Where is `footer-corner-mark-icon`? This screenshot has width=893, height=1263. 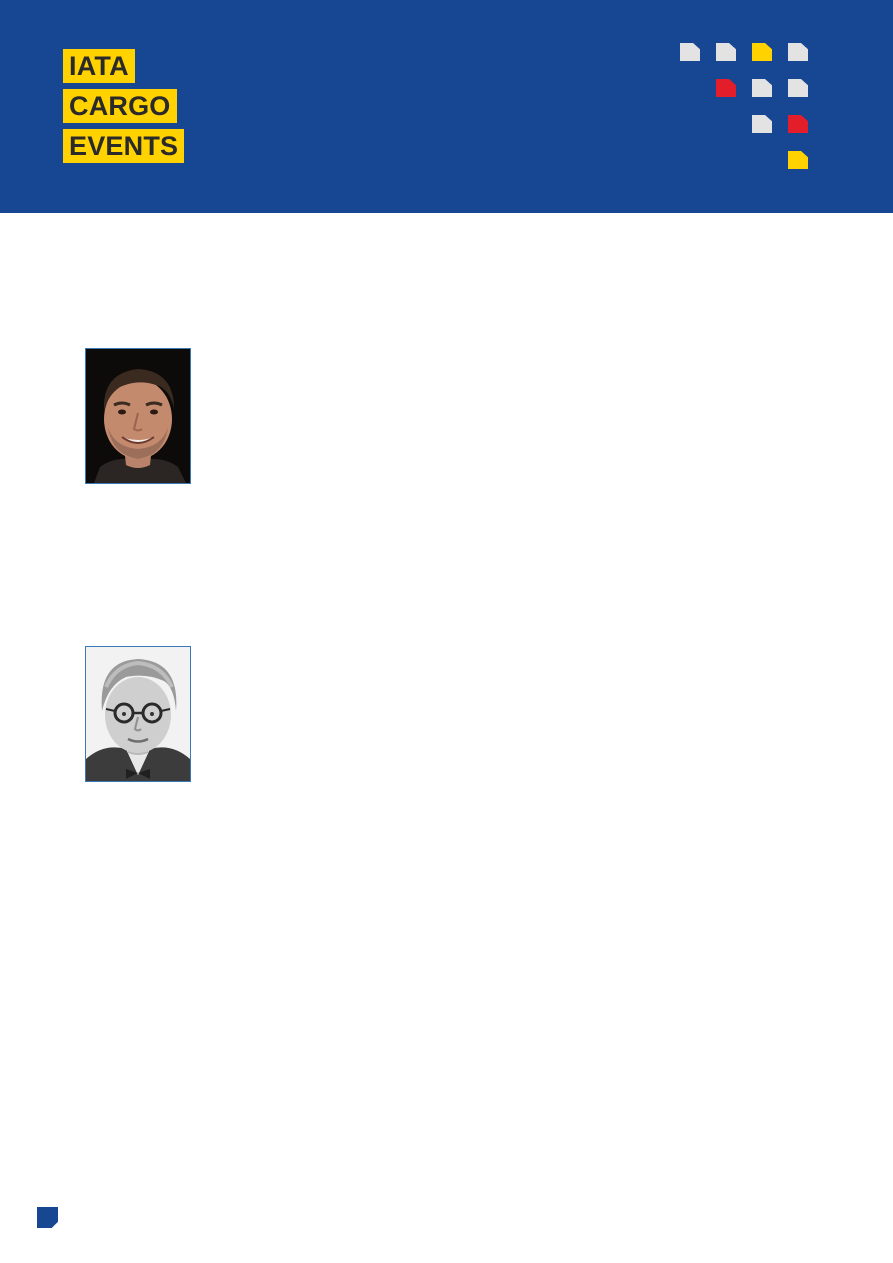
footer-corner-mark-icon is located at coordinates (47, 1217).